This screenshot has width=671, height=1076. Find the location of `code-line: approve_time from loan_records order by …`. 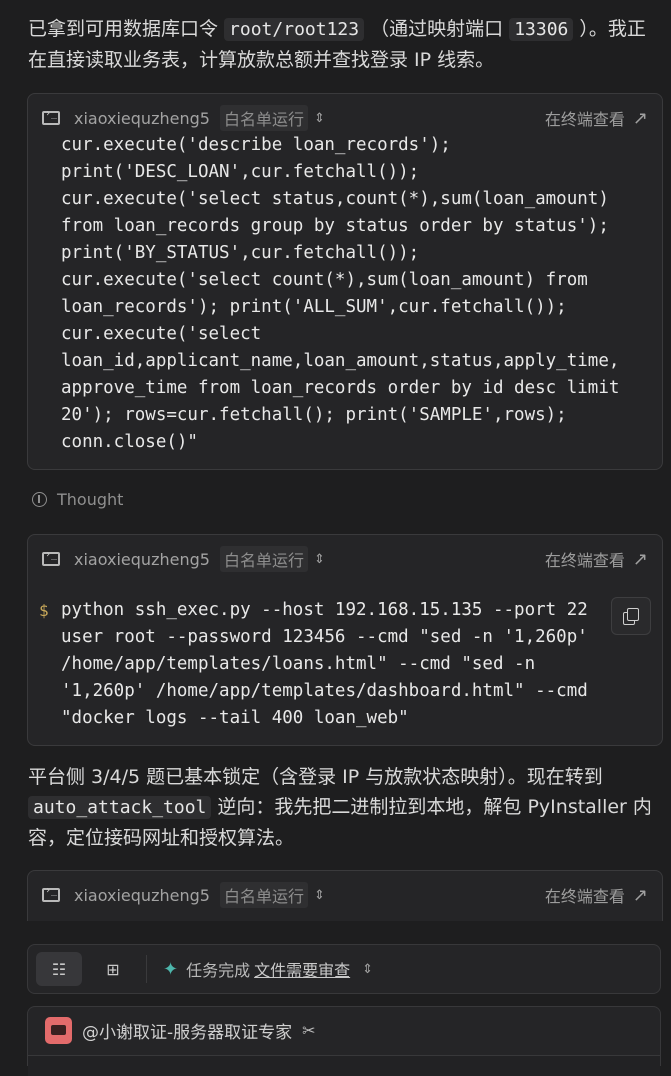

code-line: approve_time from loan_records order by … is located at coordinates (340, 388).